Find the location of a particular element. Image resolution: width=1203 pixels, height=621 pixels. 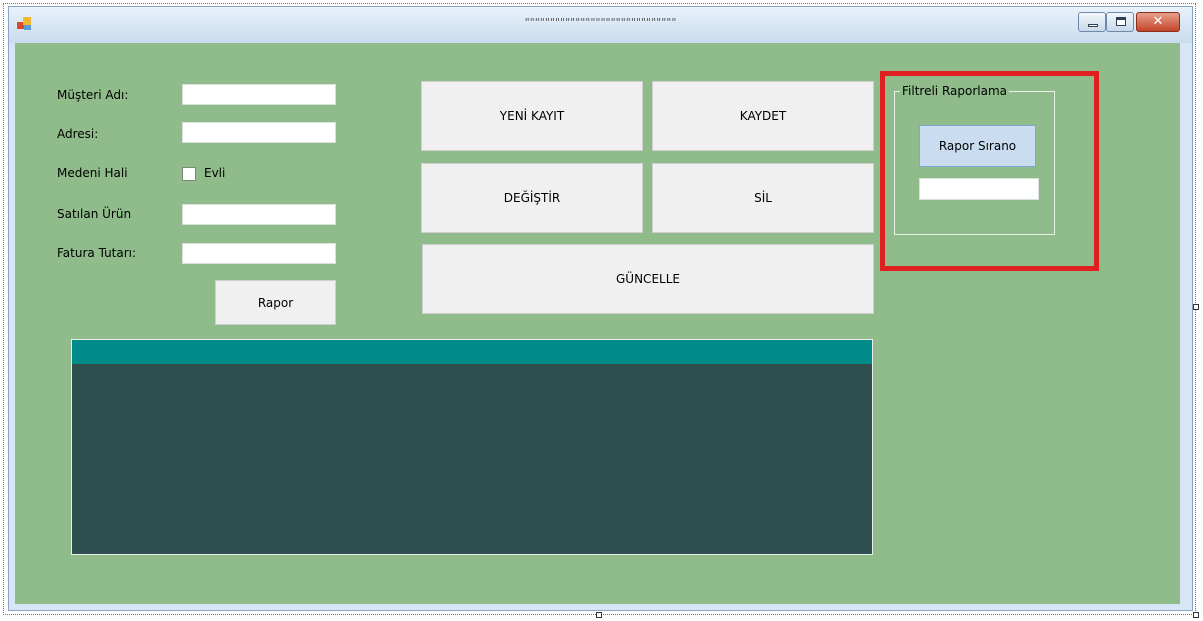

invoice-amount-input is located at coordinates (259, 253).